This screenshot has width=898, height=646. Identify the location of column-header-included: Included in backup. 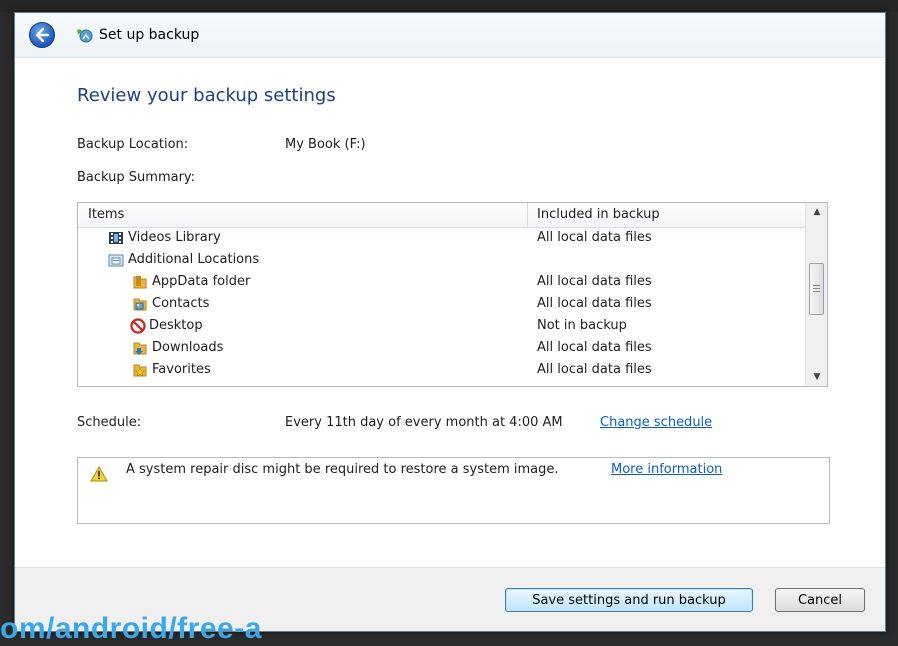
(598, 214).